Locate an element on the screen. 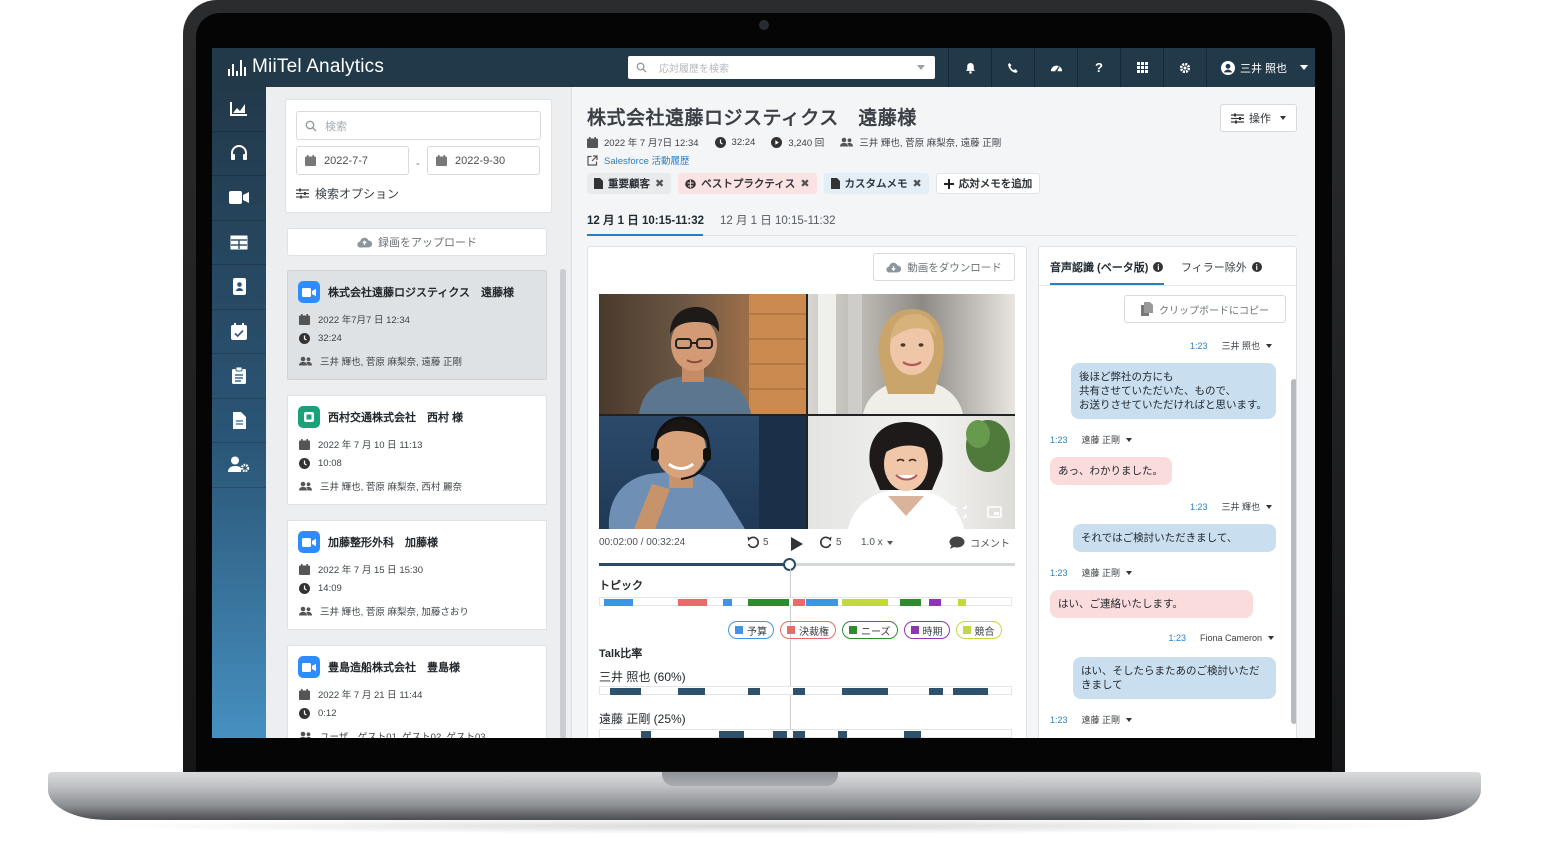  message-speaker: 三井 照也 is located at coordinates (1240, 345).